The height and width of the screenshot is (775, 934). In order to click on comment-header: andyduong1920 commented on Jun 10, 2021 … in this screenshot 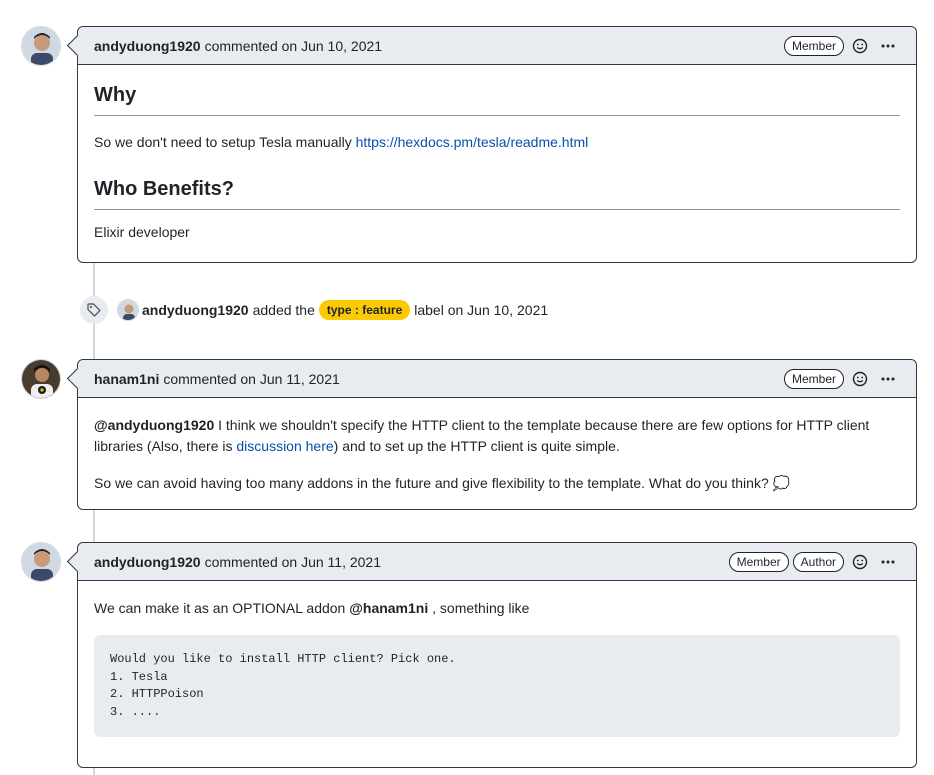, I will do `click(497, 46)`.